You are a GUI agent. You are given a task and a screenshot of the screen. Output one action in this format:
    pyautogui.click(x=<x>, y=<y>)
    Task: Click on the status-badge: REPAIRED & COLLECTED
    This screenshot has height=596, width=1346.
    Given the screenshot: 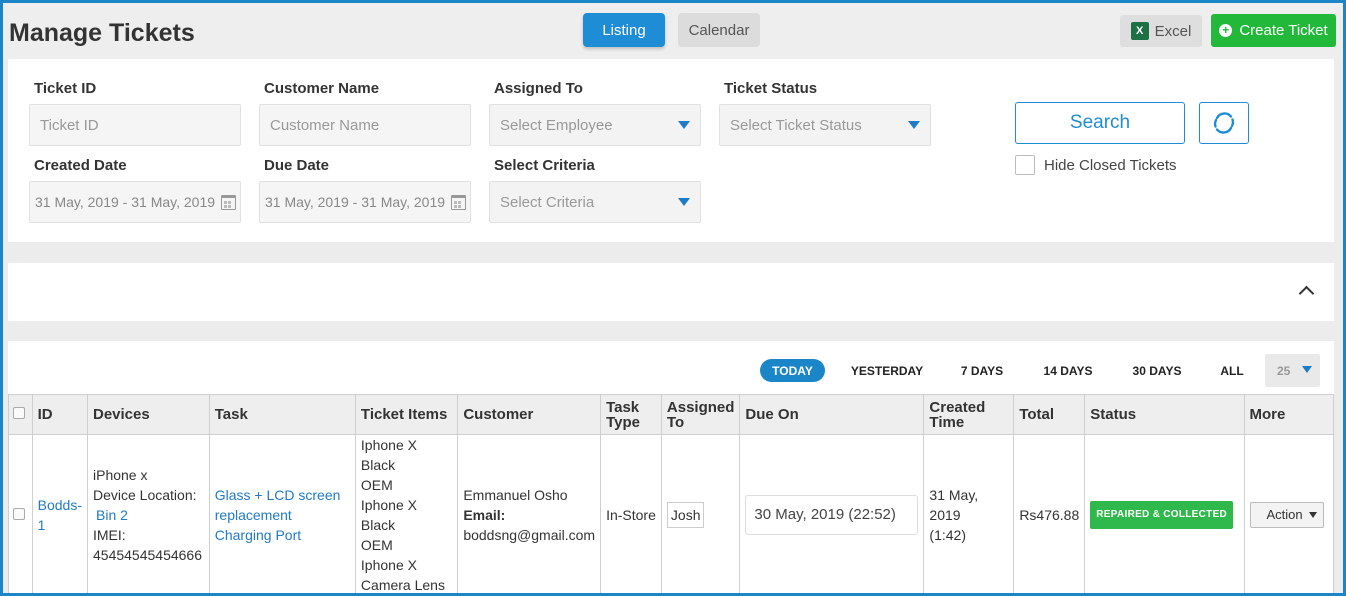 What is the action you would take?
    pyautogui.click(x=1162, y=515)
    